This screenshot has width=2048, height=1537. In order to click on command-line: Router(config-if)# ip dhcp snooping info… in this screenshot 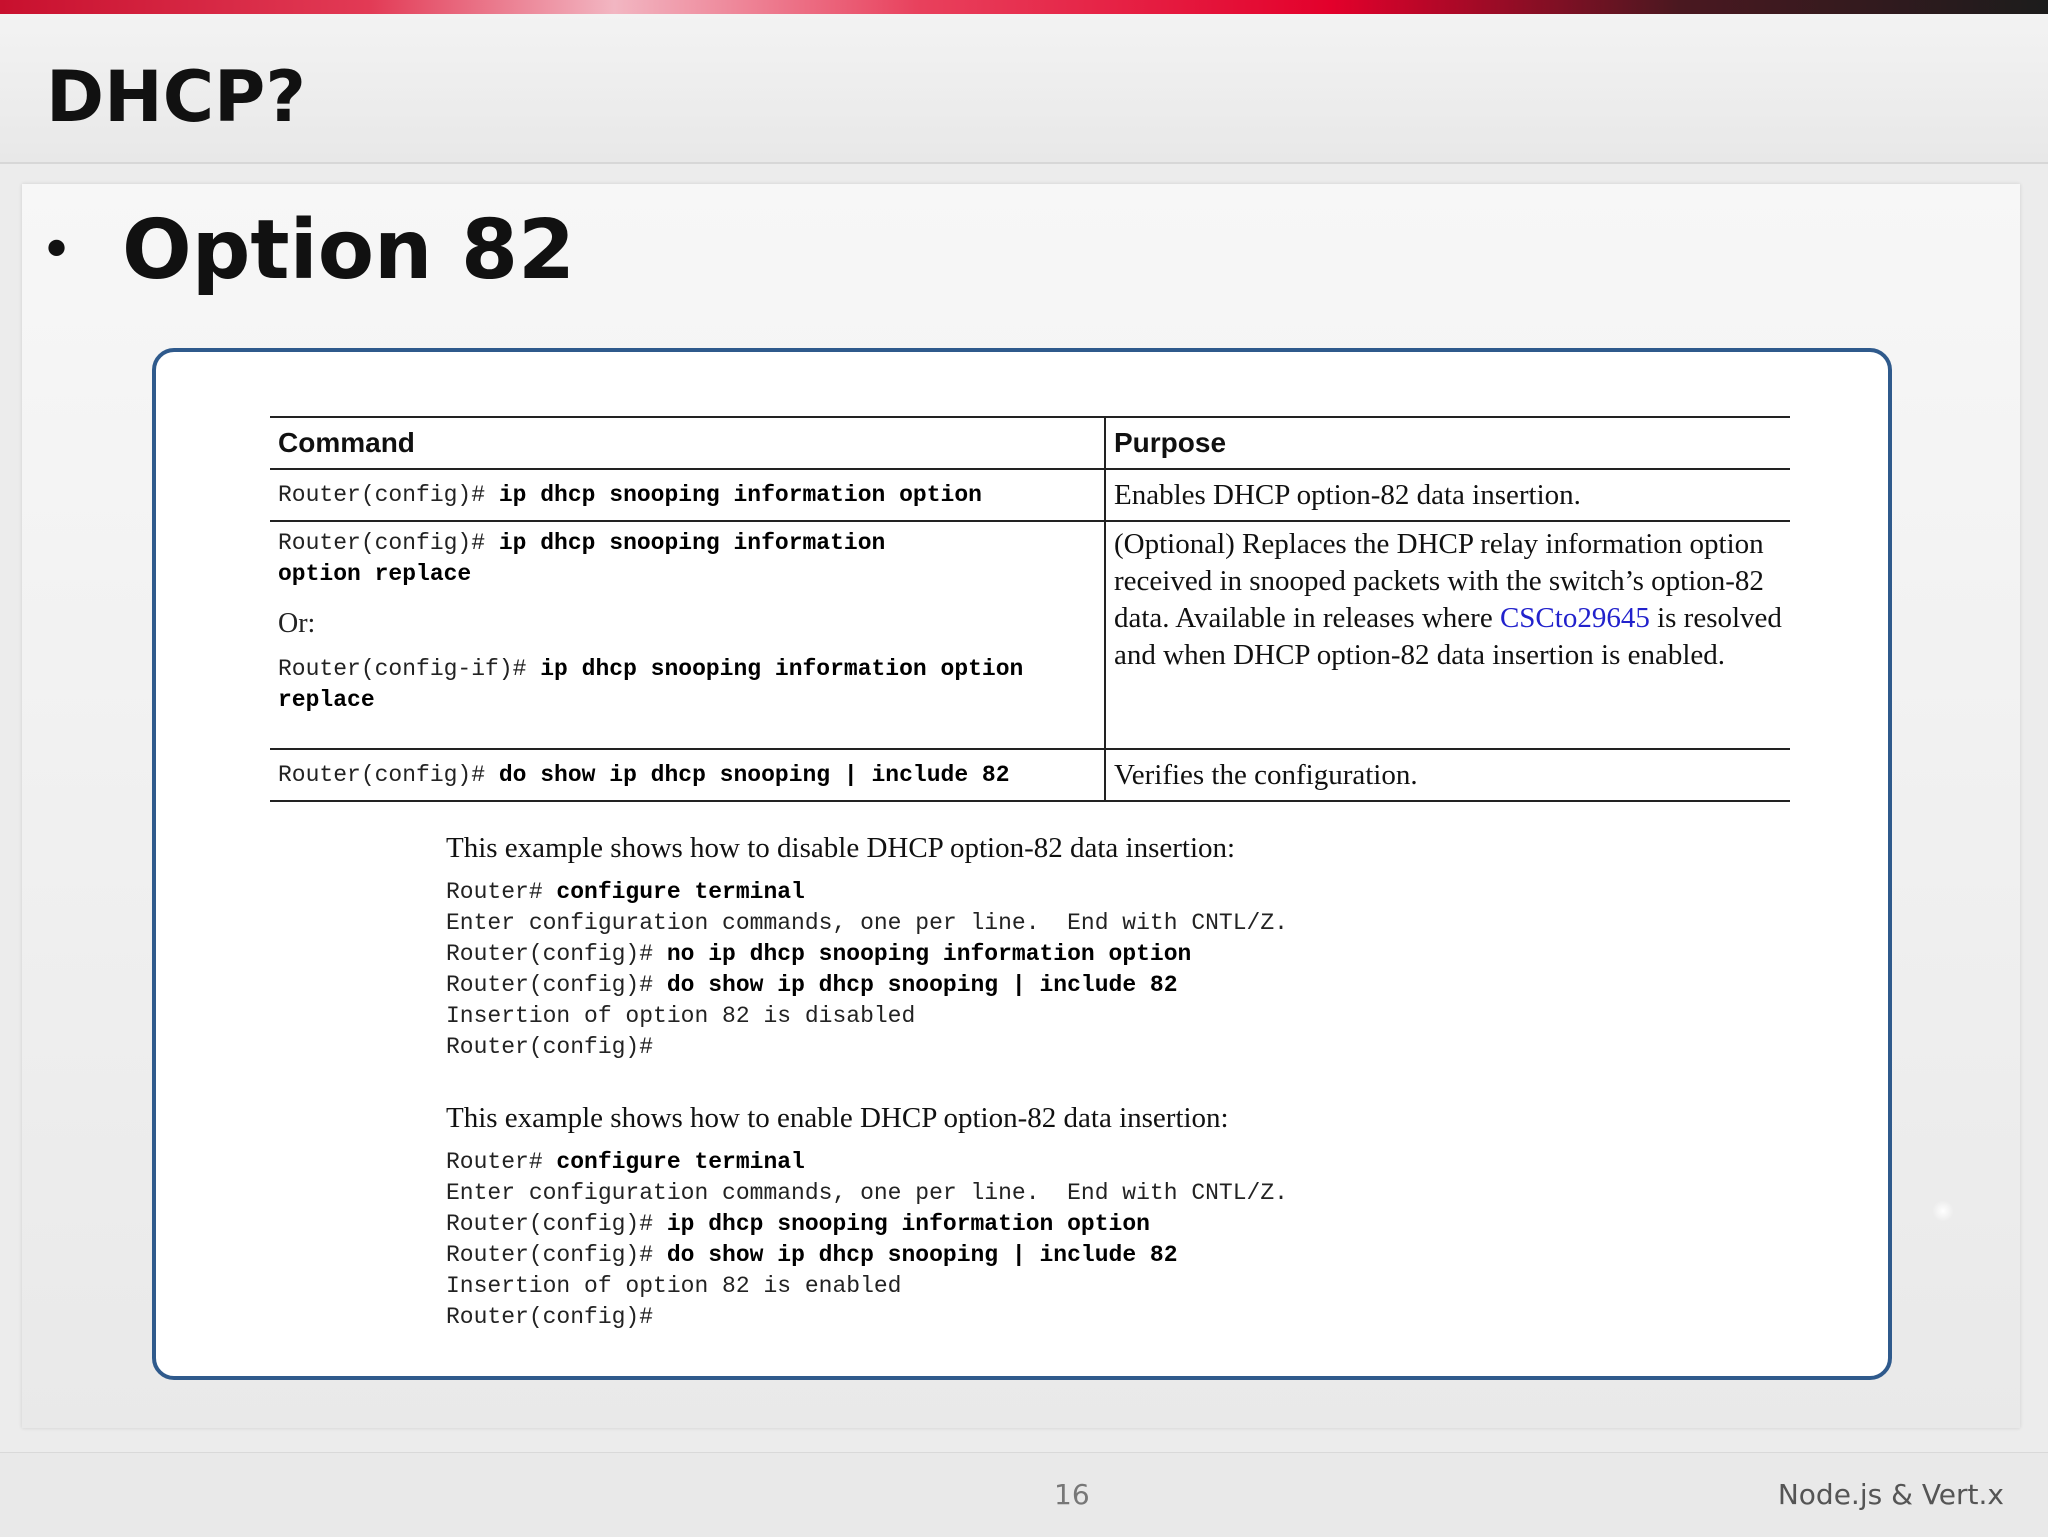, I will do `click(687, 669)`.